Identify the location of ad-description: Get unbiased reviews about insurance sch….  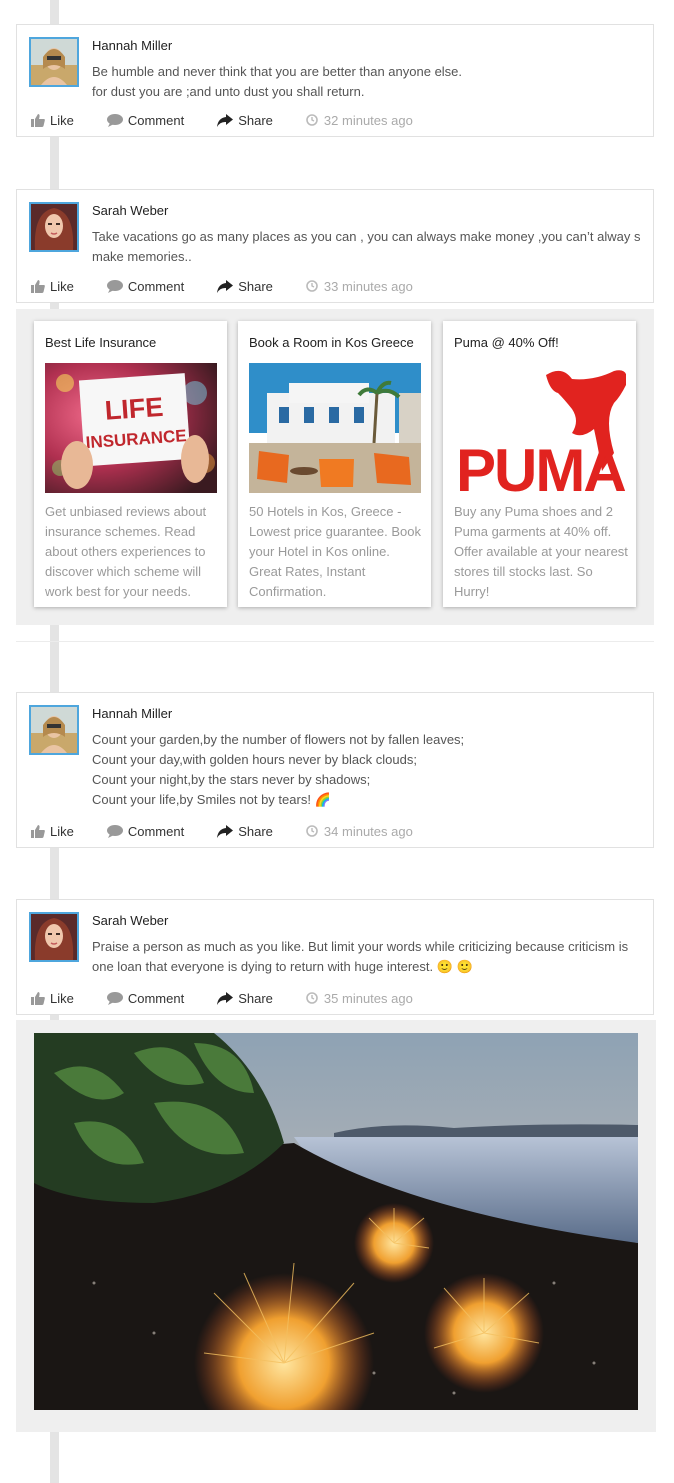
(126, 551).